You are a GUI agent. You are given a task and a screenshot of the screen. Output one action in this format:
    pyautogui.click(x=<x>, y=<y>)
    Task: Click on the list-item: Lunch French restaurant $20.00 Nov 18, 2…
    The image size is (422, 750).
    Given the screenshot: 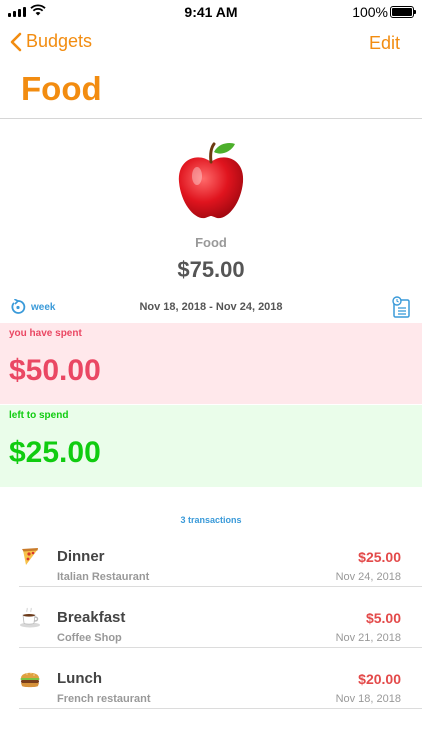 What is the action you would take?
    pyautogui.click(x=211, y=690)
    